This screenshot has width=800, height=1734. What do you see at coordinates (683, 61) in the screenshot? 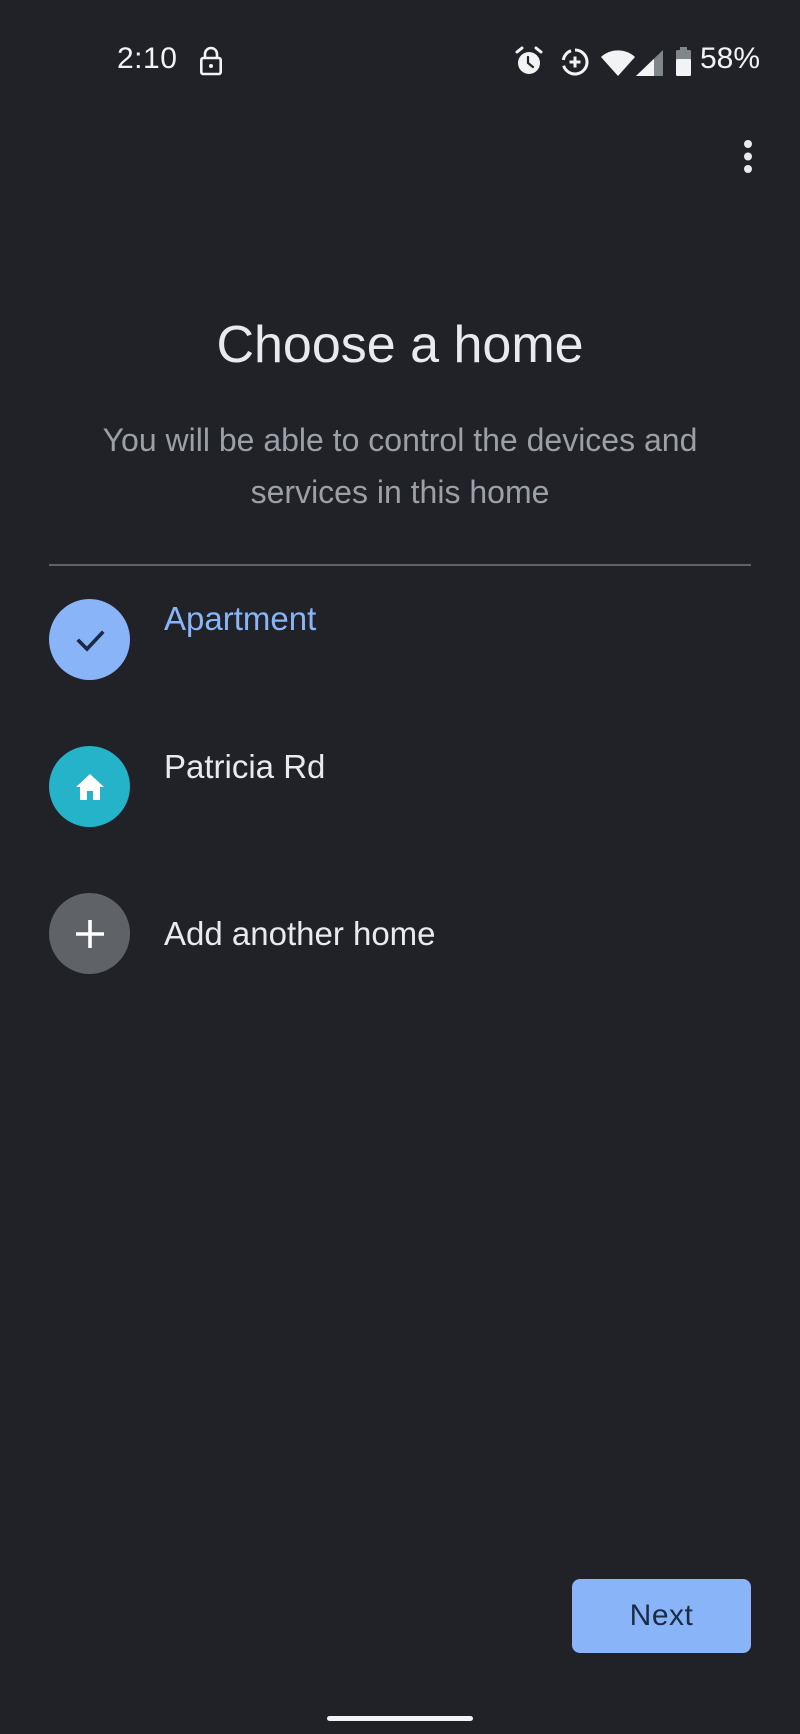
I see `battery-icon` at bounding box center [683, 61].